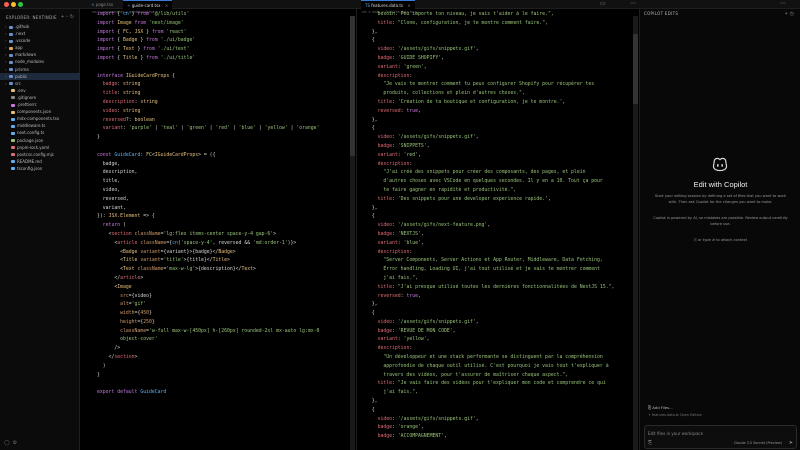 This screenshot has width=800, height=450. What do you see at coordinates (635, 233) in the screenshot?
I see `editor-right-scrollbar` at bounding box center [635, 233].